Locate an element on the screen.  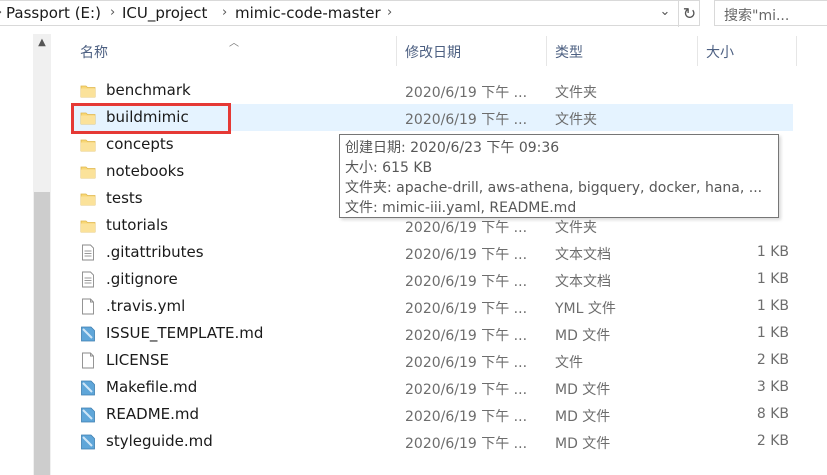
file-type: 文件 is located at coordinates (569, 363).